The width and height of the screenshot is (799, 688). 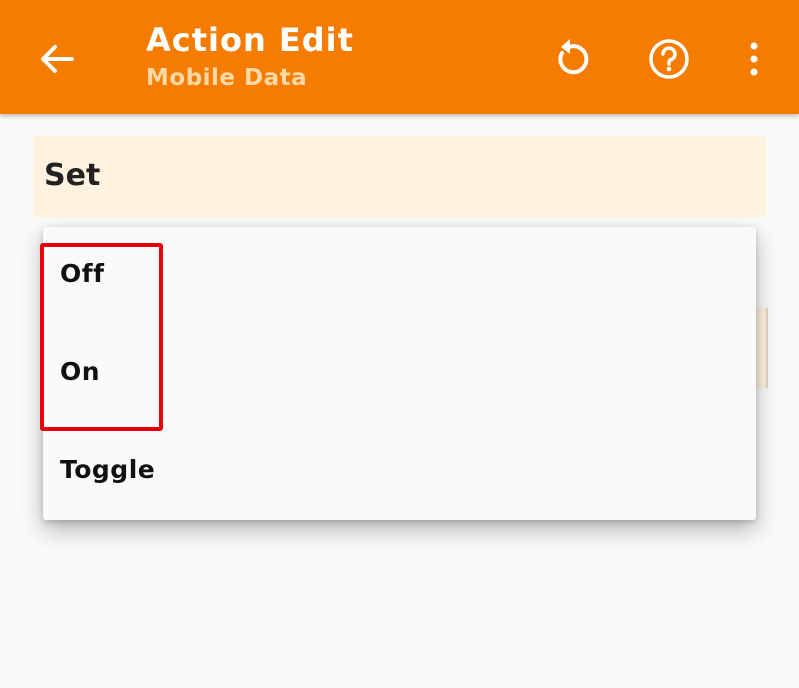 I want to click on dropdown-option-label: Toggle, so click(x=108, y=469).